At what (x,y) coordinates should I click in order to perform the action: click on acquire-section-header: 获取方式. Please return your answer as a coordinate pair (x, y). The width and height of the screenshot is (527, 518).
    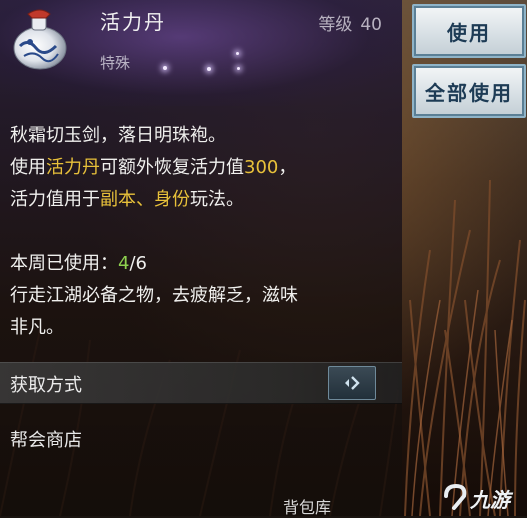
    Looking at the image, I should click on (201, 383).